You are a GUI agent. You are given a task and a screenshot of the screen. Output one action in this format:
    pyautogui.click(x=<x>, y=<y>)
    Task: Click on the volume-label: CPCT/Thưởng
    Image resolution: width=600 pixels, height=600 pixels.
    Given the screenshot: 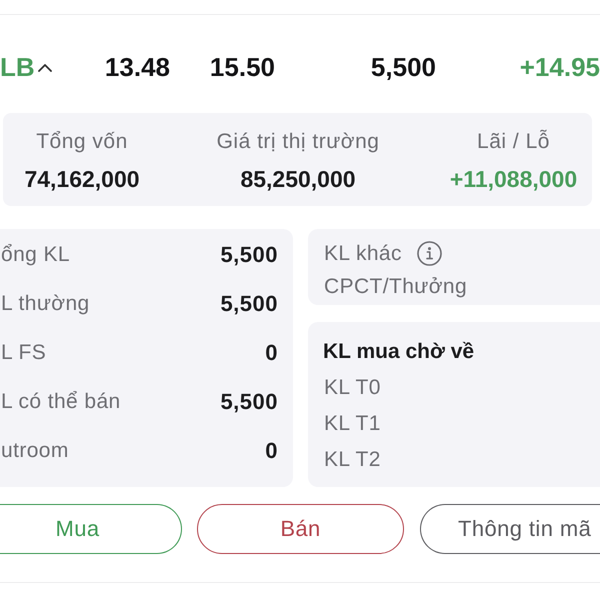 What is the action you would take?
    pyautogui.click(x=395, y=287)
    